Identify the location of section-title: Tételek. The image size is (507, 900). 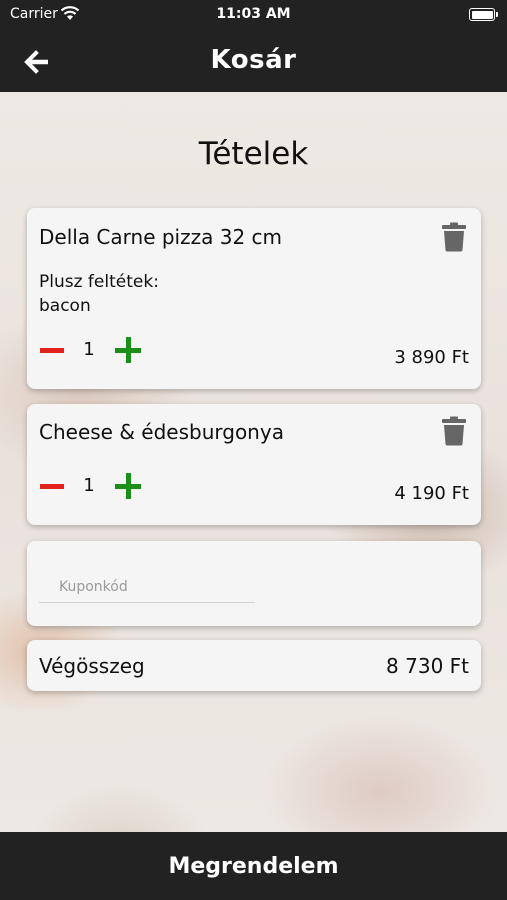
(253, 154).